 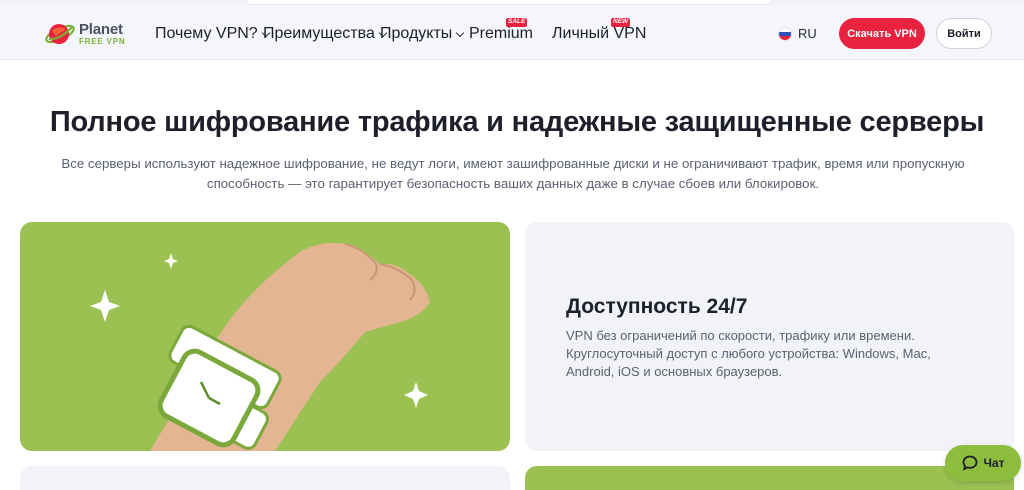 I want to click on brand-tagline: FREE VPN, so click(x=102, y=41).